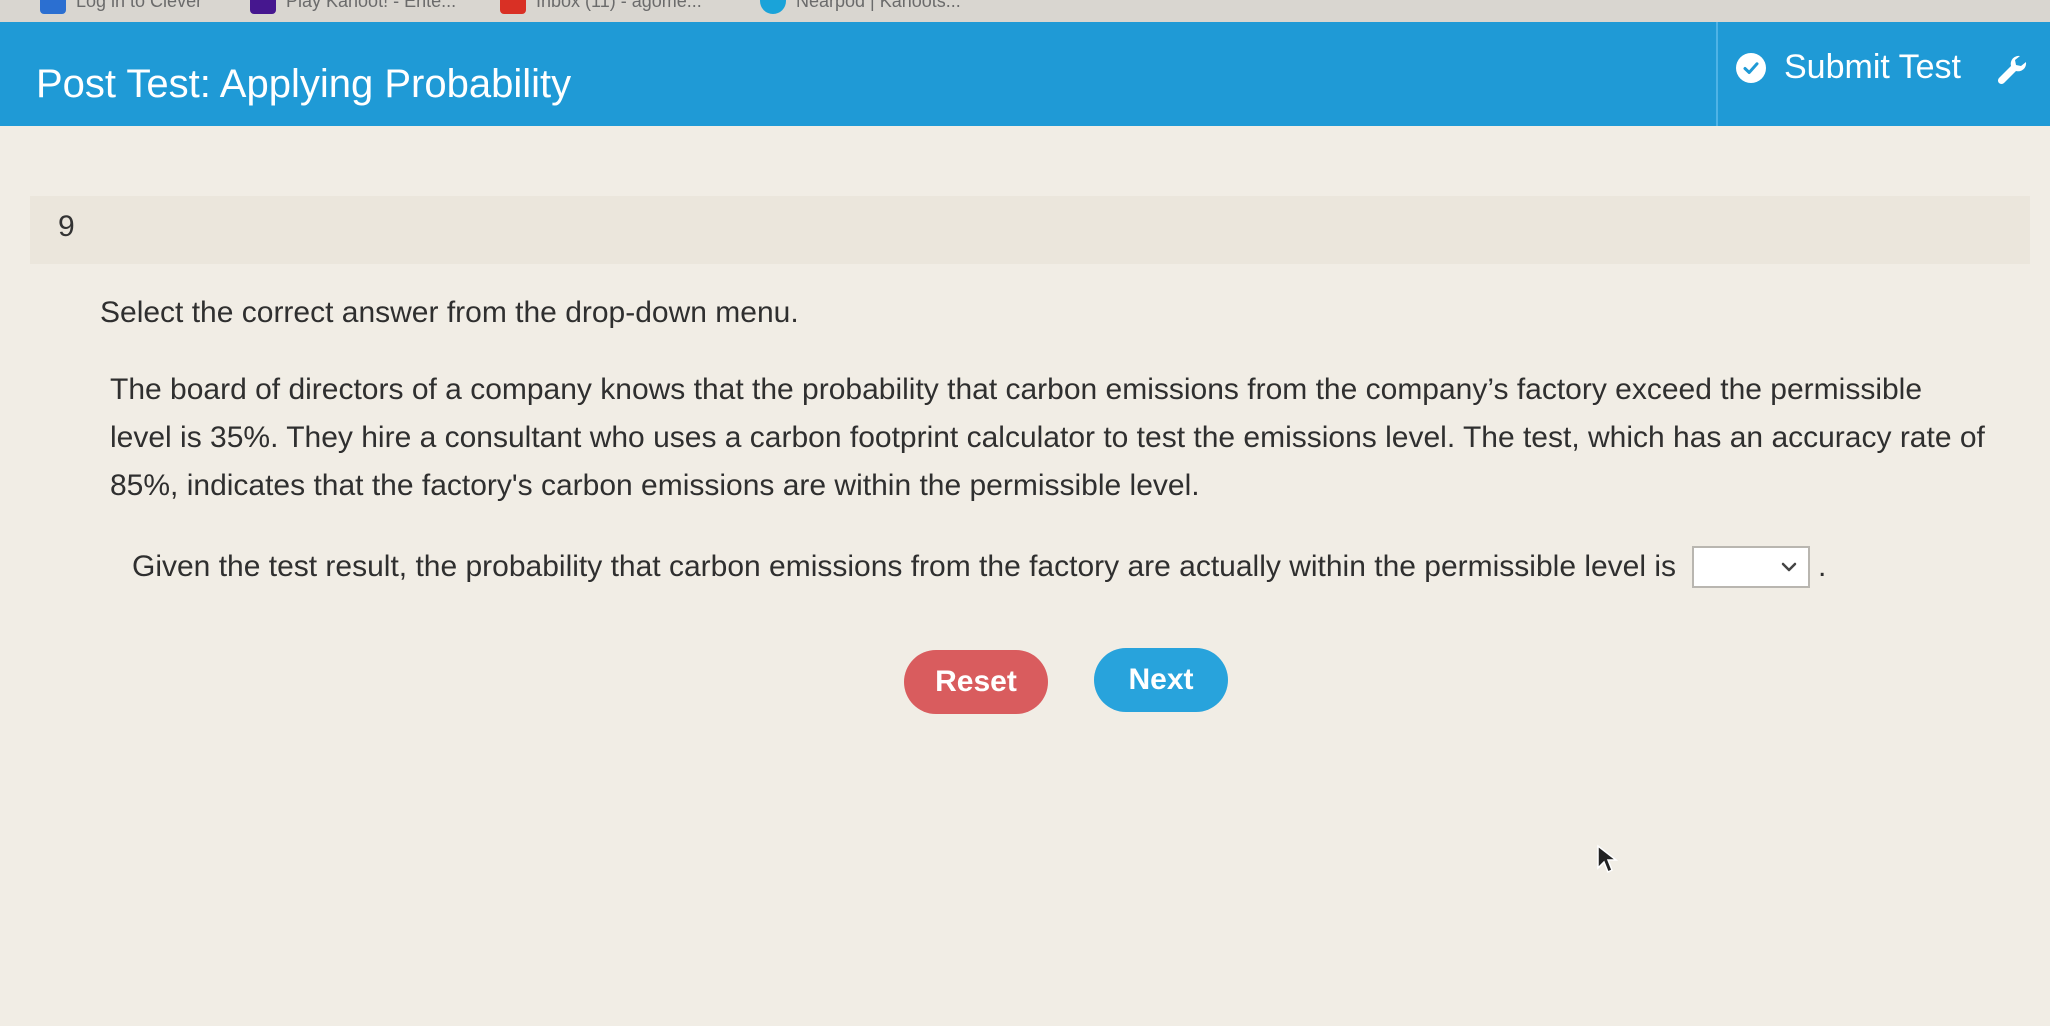 Image resolution: width=2050 pixels, height=1026 pixels. I want to click on bookmark-label: Log in to Clever, so click(139, 5).